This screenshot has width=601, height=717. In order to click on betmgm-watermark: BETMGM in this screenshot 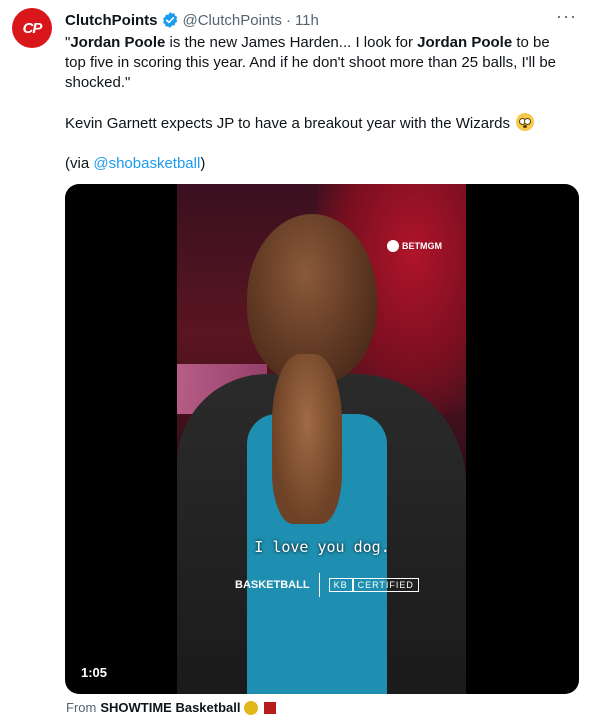, I will do `click(414, 246)`.